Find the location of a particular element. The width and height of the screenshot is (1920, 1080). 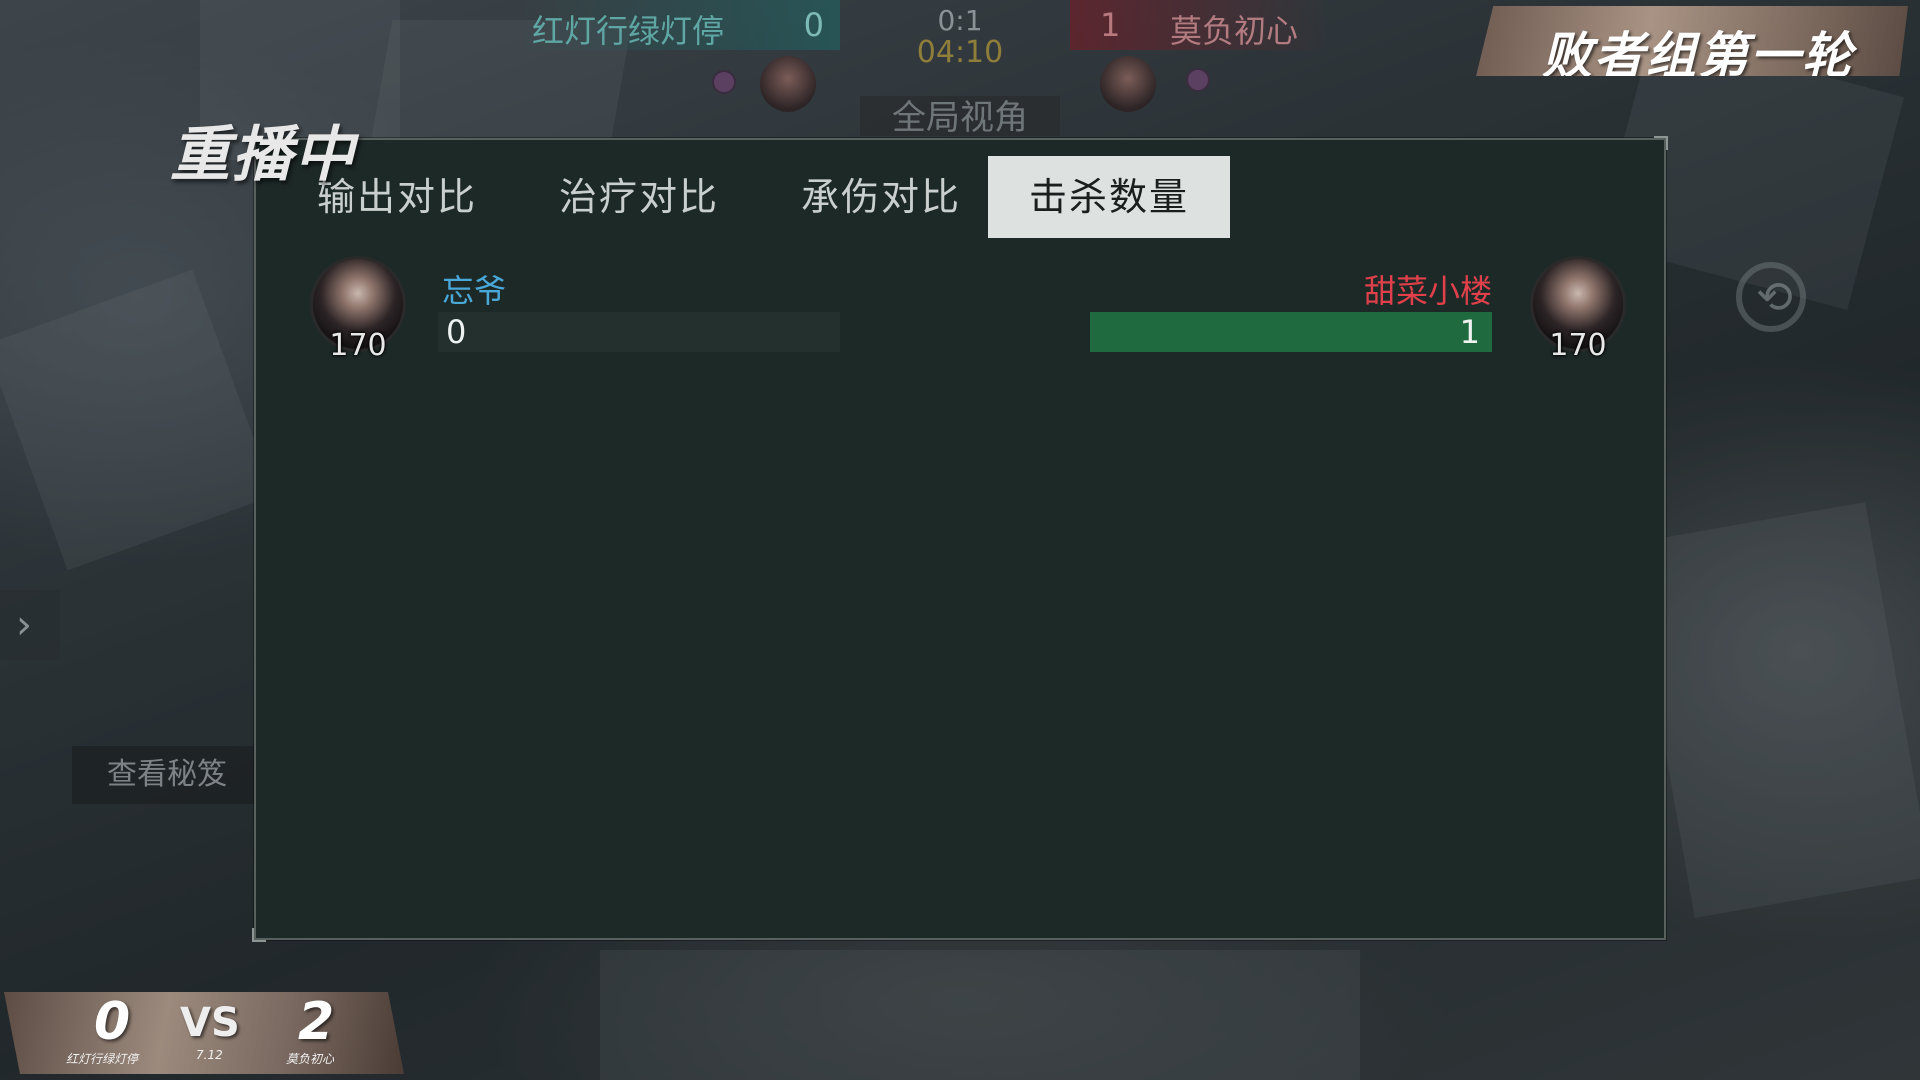

series-left-score: 0 is located at coordinates (112, 1022).